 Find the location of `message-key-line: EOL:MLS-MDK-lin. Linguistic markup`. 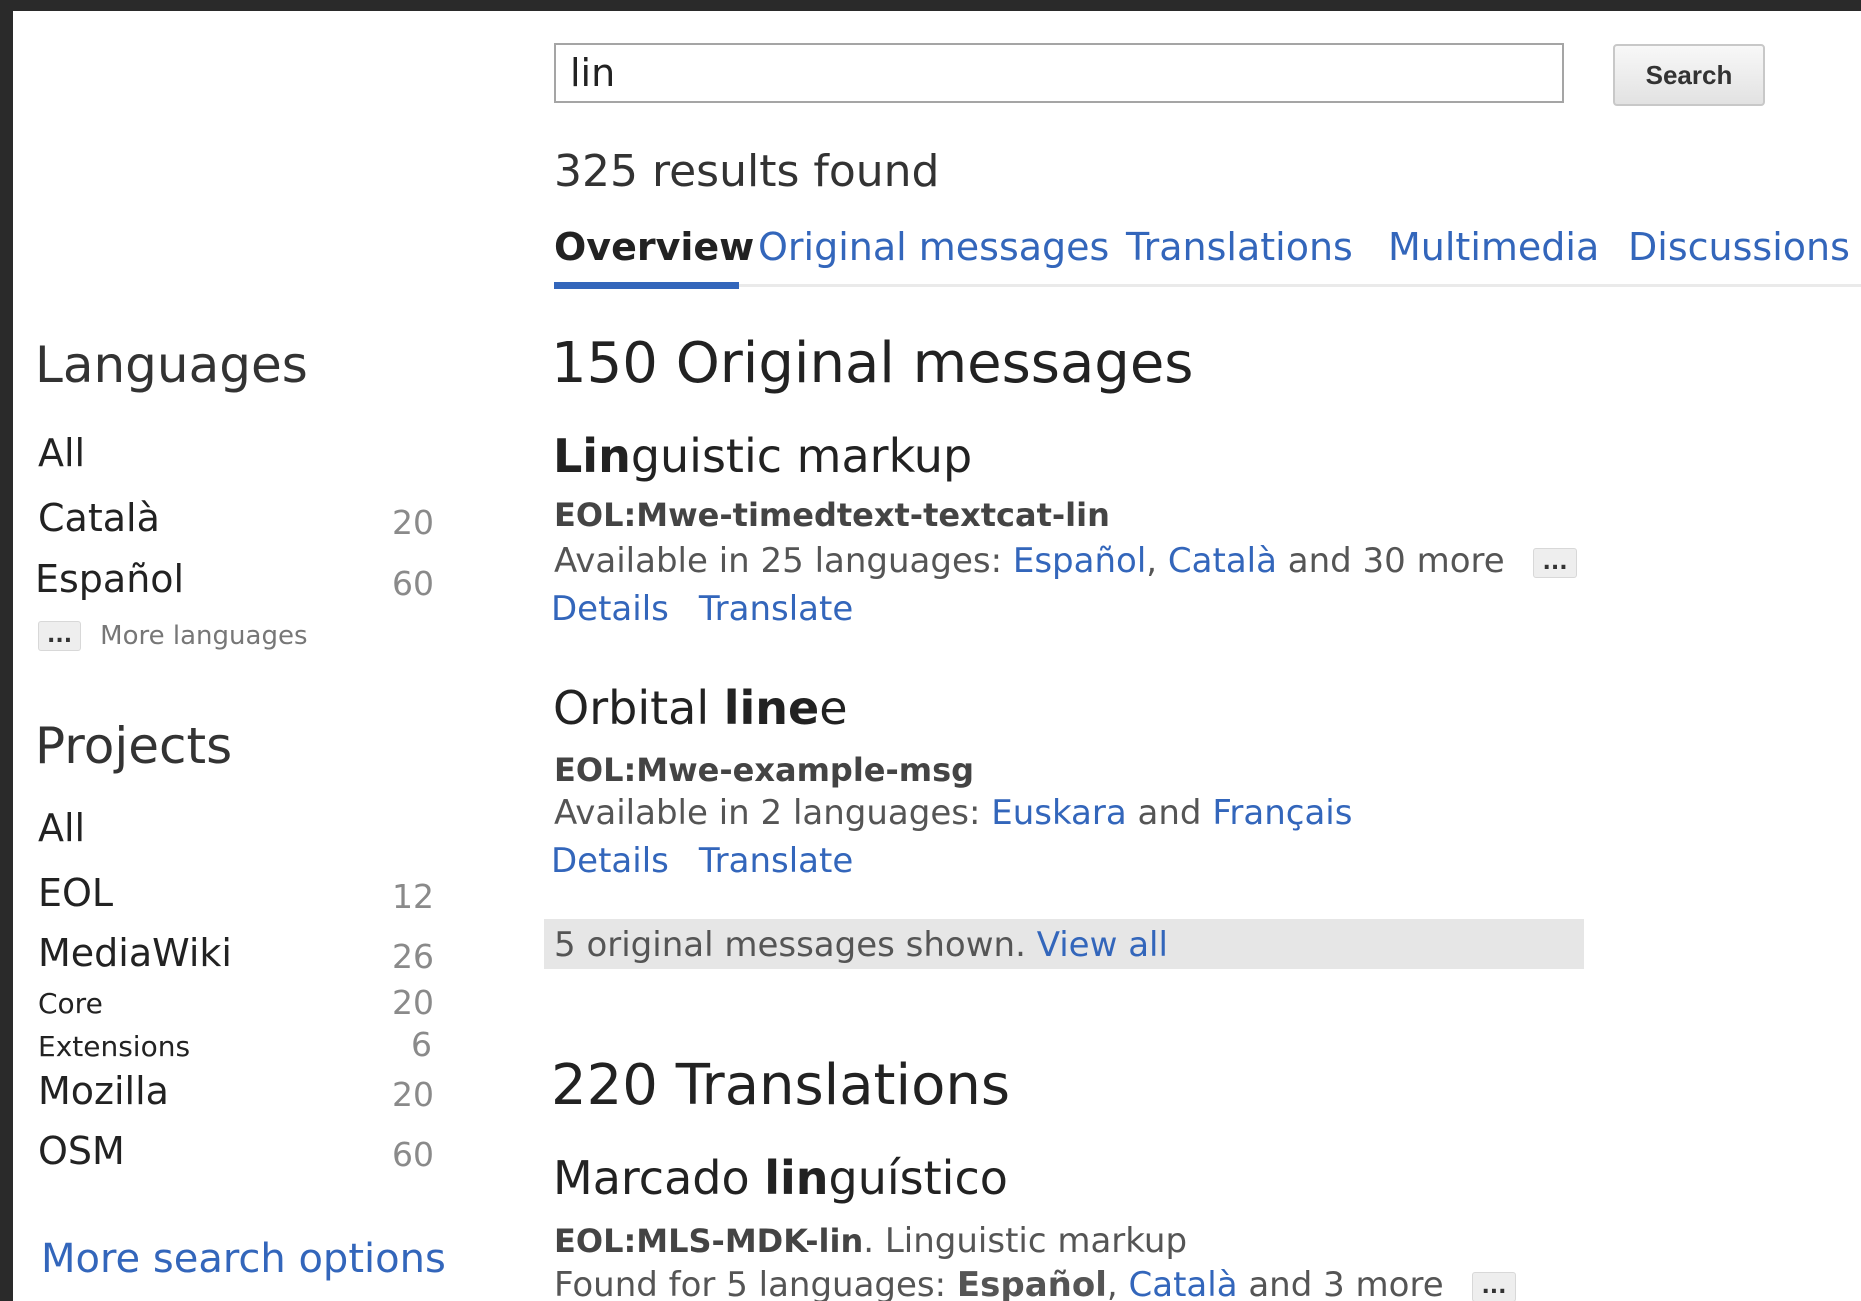

message-key-line: EOL:MLS-MDK-lin. Linguistic markup is located at coordinates (870, 1241).